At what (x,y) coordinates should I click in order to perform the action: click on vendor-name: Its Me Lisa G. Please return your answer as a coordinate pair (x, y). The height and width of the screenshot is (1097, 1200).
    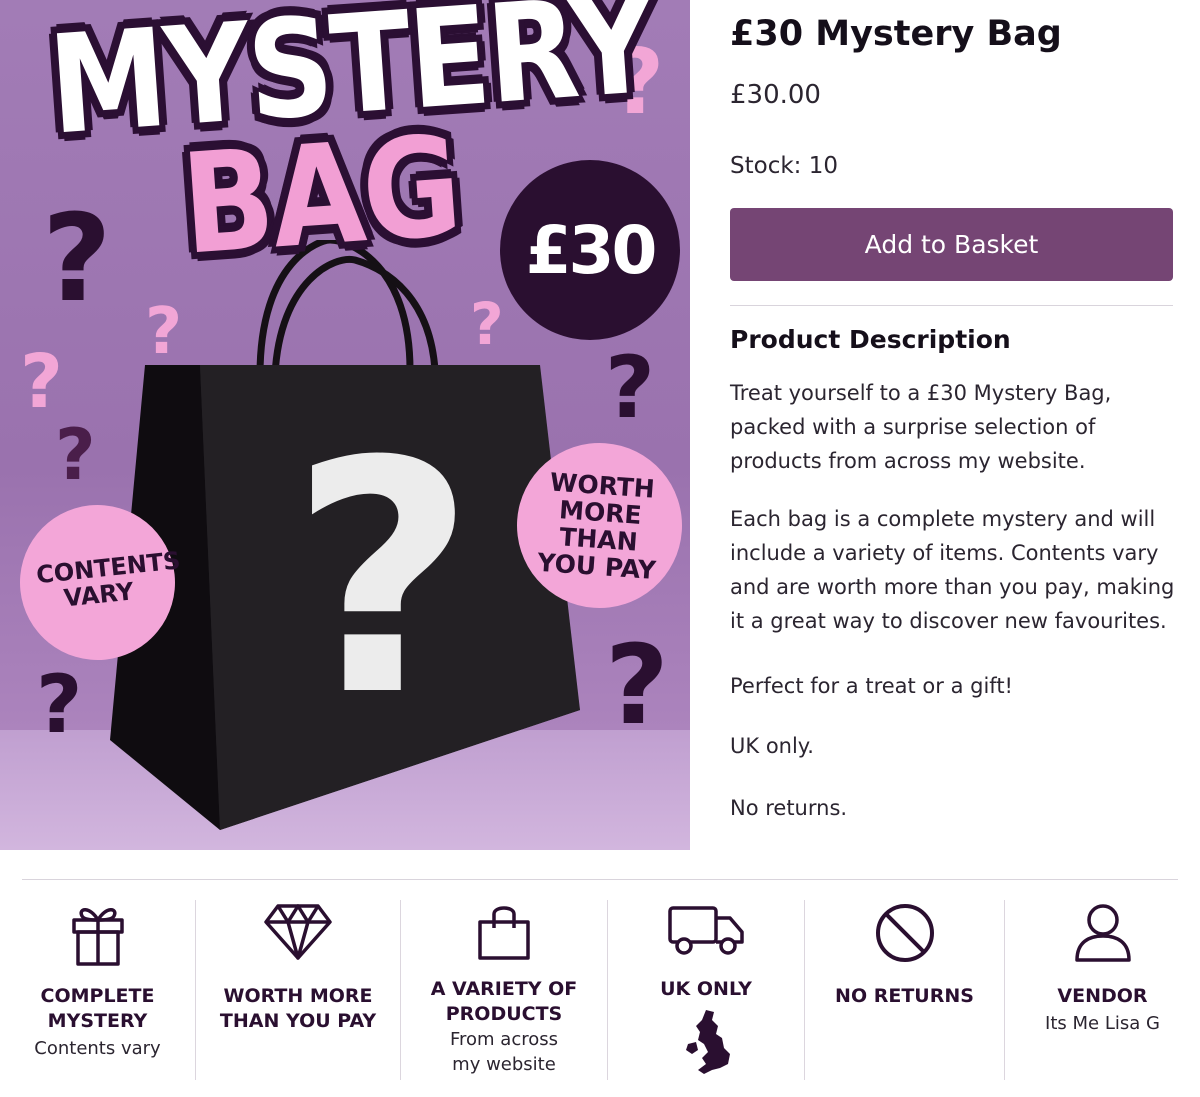
    Looking at the image, I should click on (1102, 1023).